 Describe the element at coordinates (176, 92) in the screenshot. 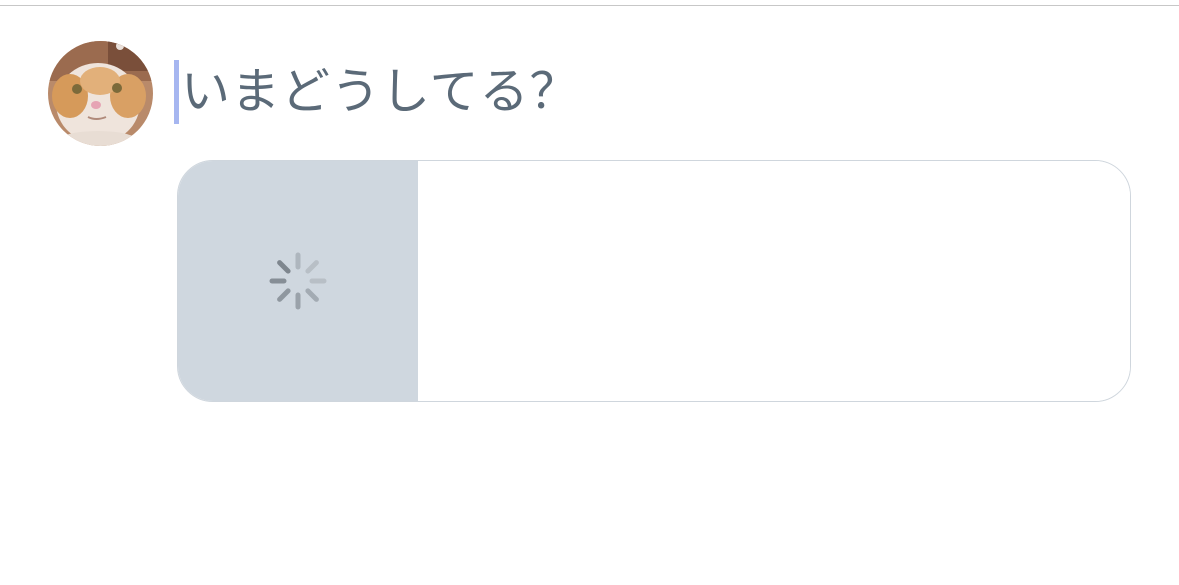

I see `text-caret` at that location.